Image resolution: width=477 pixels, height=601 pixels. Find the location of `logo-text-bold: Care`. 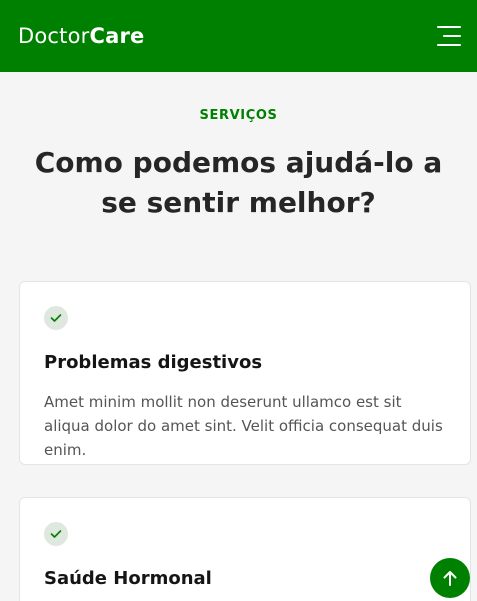

logo-text-bold: Care is located at coordinates (117, 36).